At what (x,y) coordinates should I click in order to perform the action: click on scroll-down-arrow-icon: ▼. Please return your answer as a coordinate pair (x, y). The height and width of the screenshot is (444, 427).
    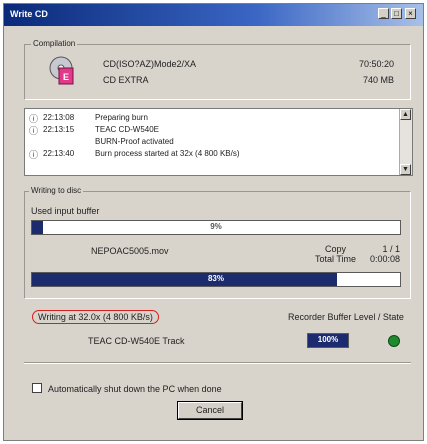
    Looking at the image, I should click on (405, 169).